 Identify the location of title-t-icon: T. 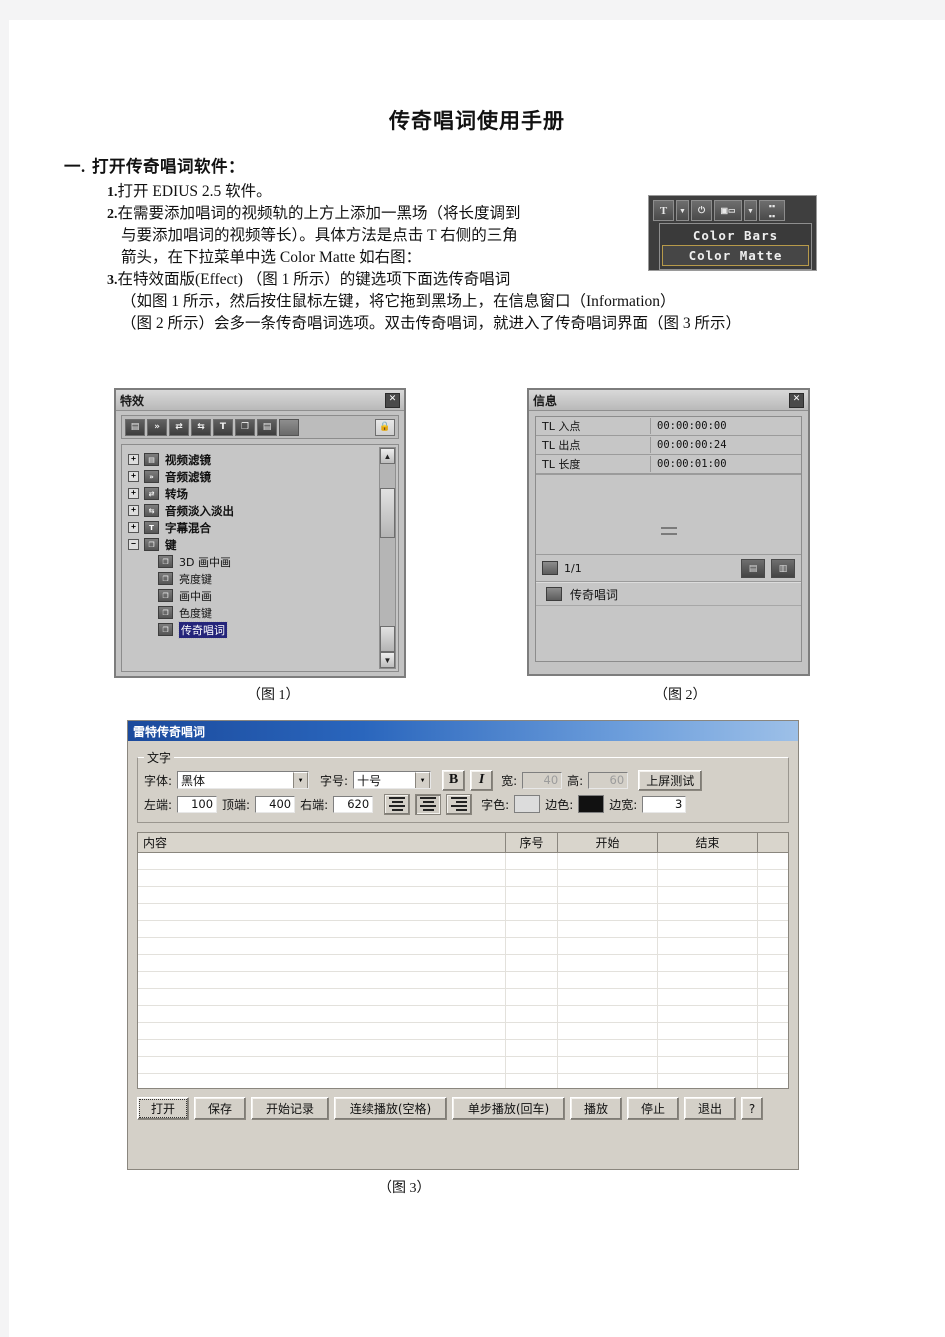
(663, 210).